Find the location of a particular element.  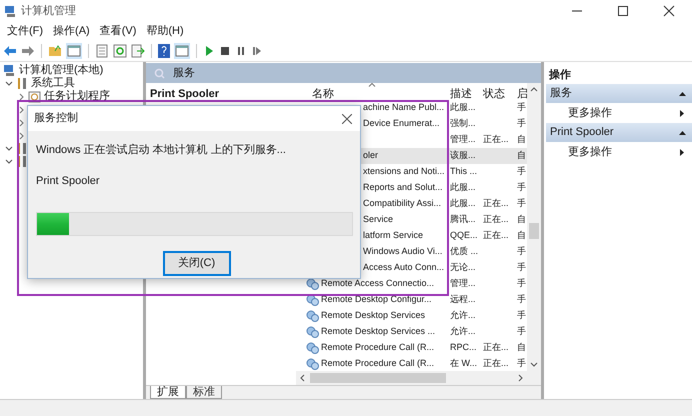

table-cell-text: latform Service is located at coordinates (393, 235).